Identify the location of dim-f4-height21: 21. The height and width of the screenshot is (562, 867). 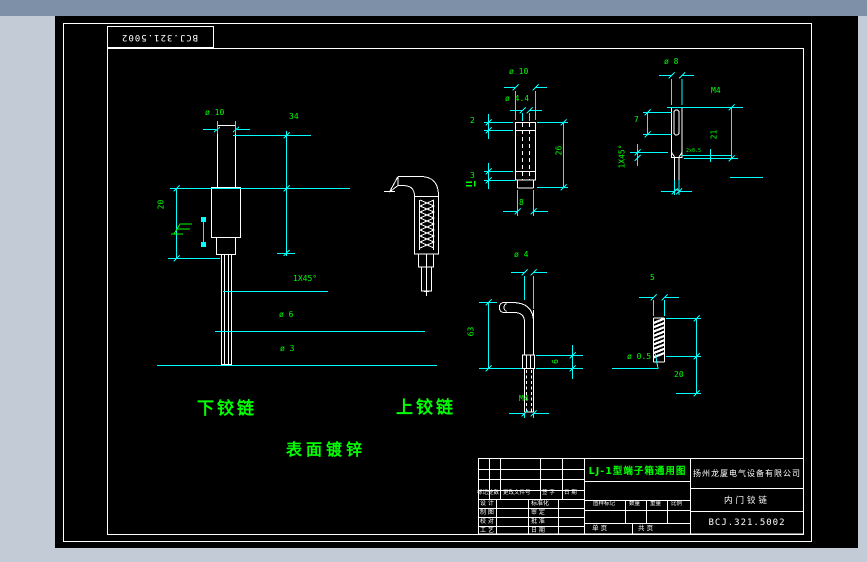
(714, 134).